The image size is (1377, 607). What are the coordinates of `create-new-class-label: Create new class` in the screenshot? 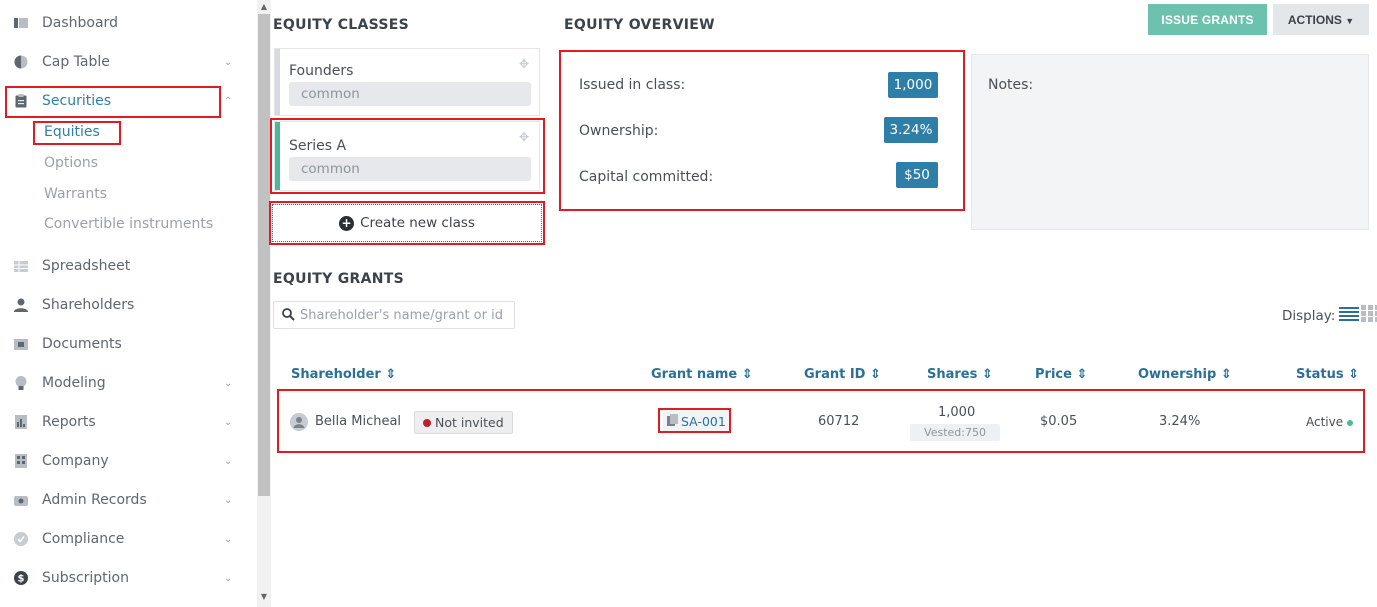 It's located at (417, 223).